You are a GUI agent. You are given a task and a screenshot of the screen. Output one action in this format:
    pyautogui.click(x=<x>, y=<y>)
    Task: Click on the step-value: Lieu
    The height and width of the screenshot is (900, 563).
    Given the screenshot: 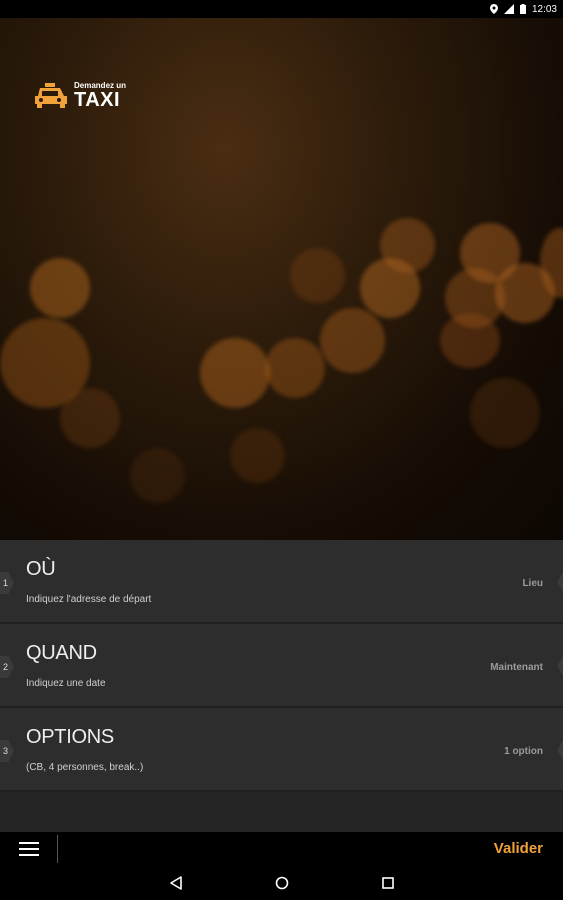 What is the action you would take?
    pyautogui.click(x=532, y=583)
    